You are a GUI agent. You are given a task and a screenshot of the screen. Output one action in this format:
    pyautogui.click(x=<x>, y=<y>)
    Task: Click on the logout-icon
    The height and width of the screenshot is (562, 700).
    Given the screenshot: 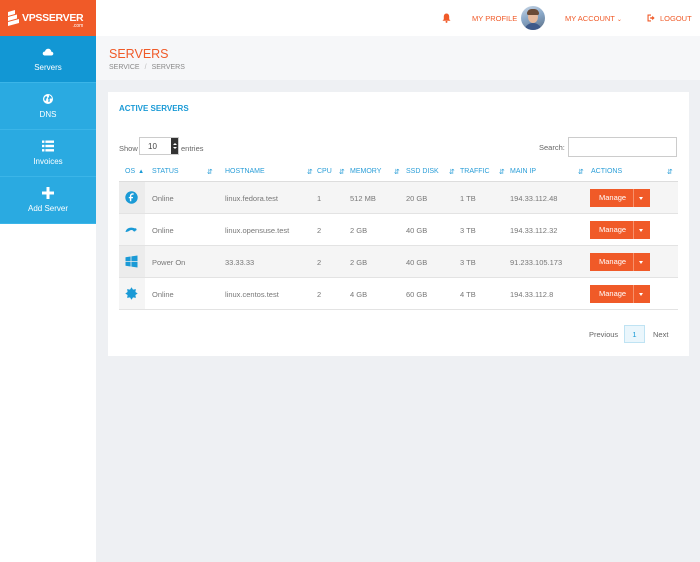 What is the action you would take?
    pyautogui.click(x=651, y=18)
    